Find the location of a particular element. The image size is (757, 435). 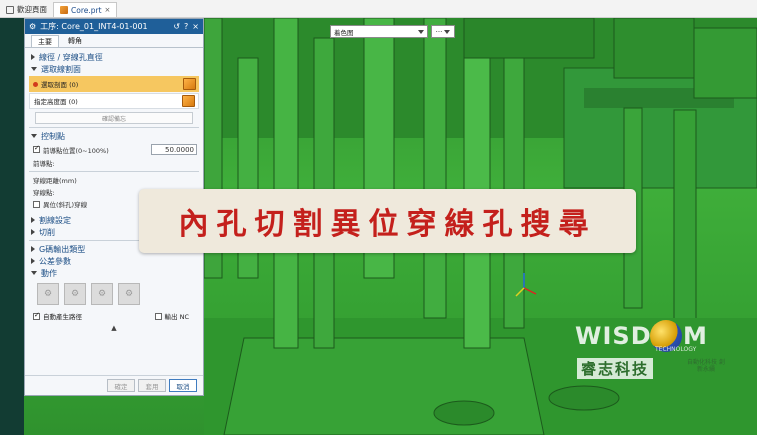

logo-wordmark-left: WISD is located at coordinates (613, 336).